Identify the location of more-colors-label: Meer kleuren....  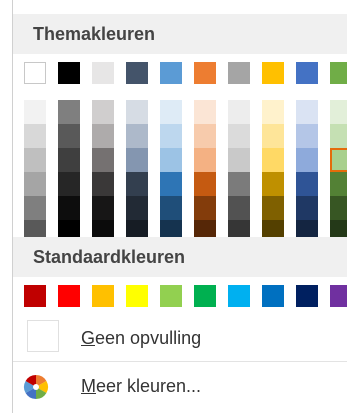
(141, 386).